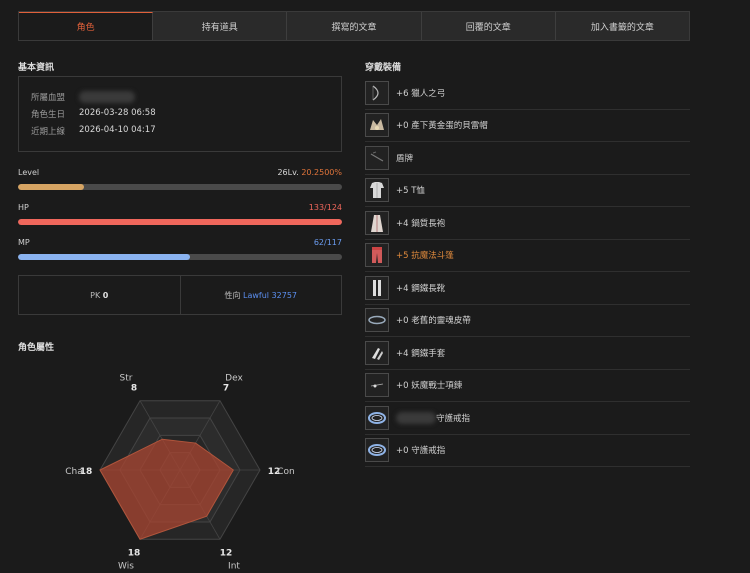  I want to click on equipment-row: +4 鋼鐵手套, so click(527, 353).